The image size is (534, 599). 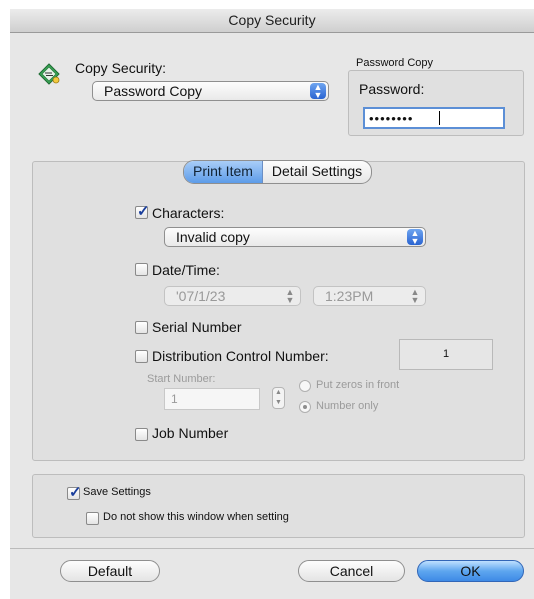 What do you see at coordinates (153, 91) in the screenshot?
I see `copy-security-selected: Password Copy` at bounding box center [153, 91].